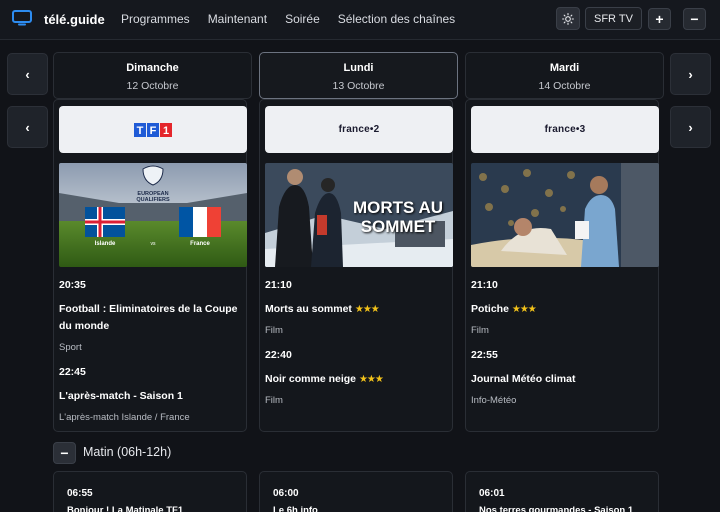 The width and height of the screenshot is (720, 512). I want to click on day-date: 14 Octobre, so click(564, 86).